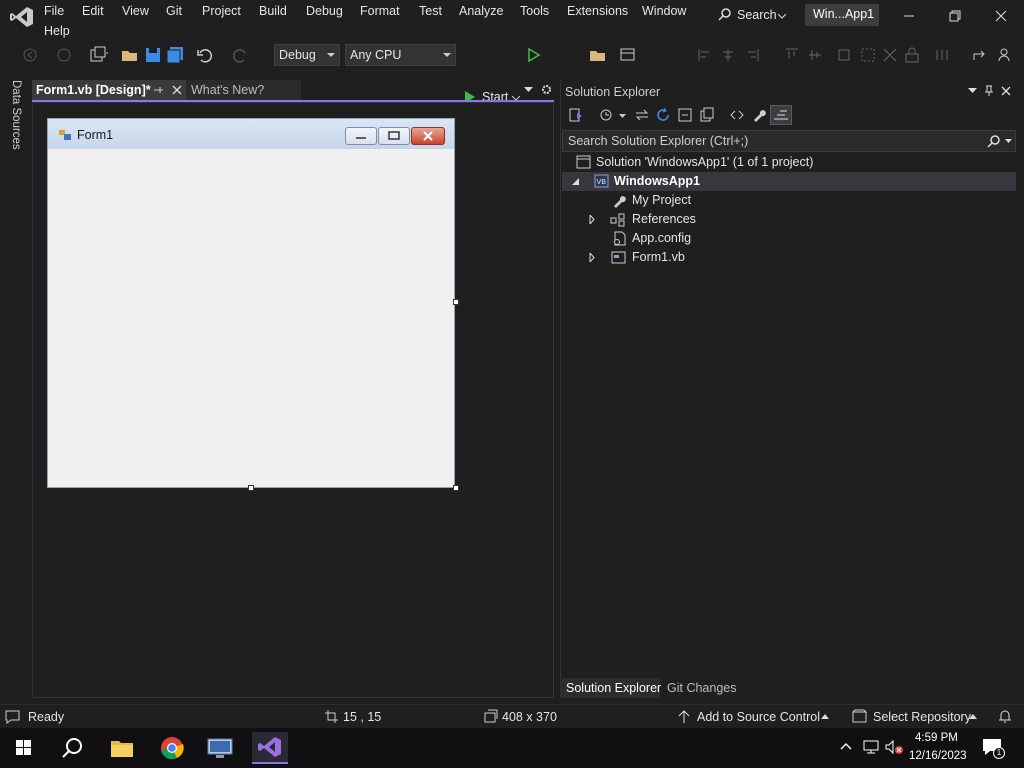 The image size is (1024, 768). Describe the element at coordinates (130, 55) in the screenshot. I see `open-folder-icon` at that location.